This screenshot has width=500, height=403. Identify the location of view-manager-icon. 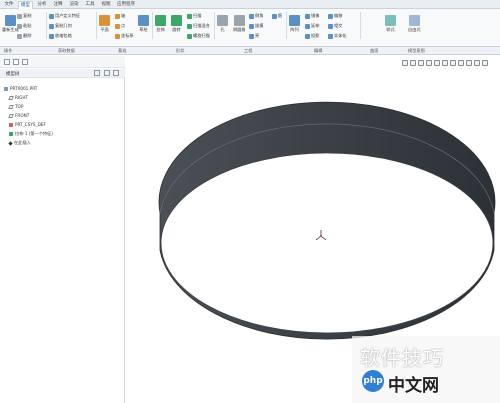
(453, 62).